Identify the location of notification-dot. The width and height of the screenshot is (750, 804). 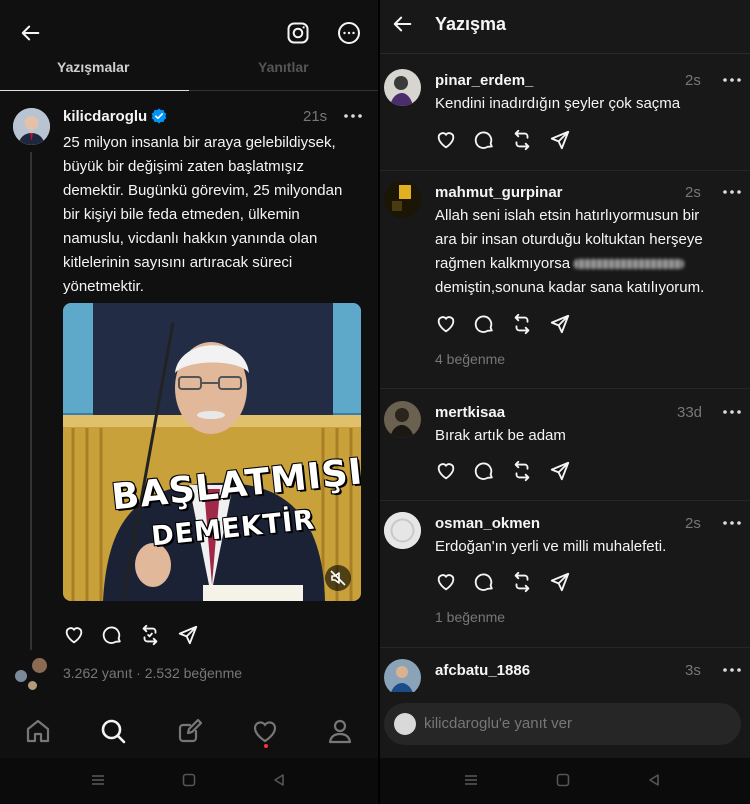
(266, 746).